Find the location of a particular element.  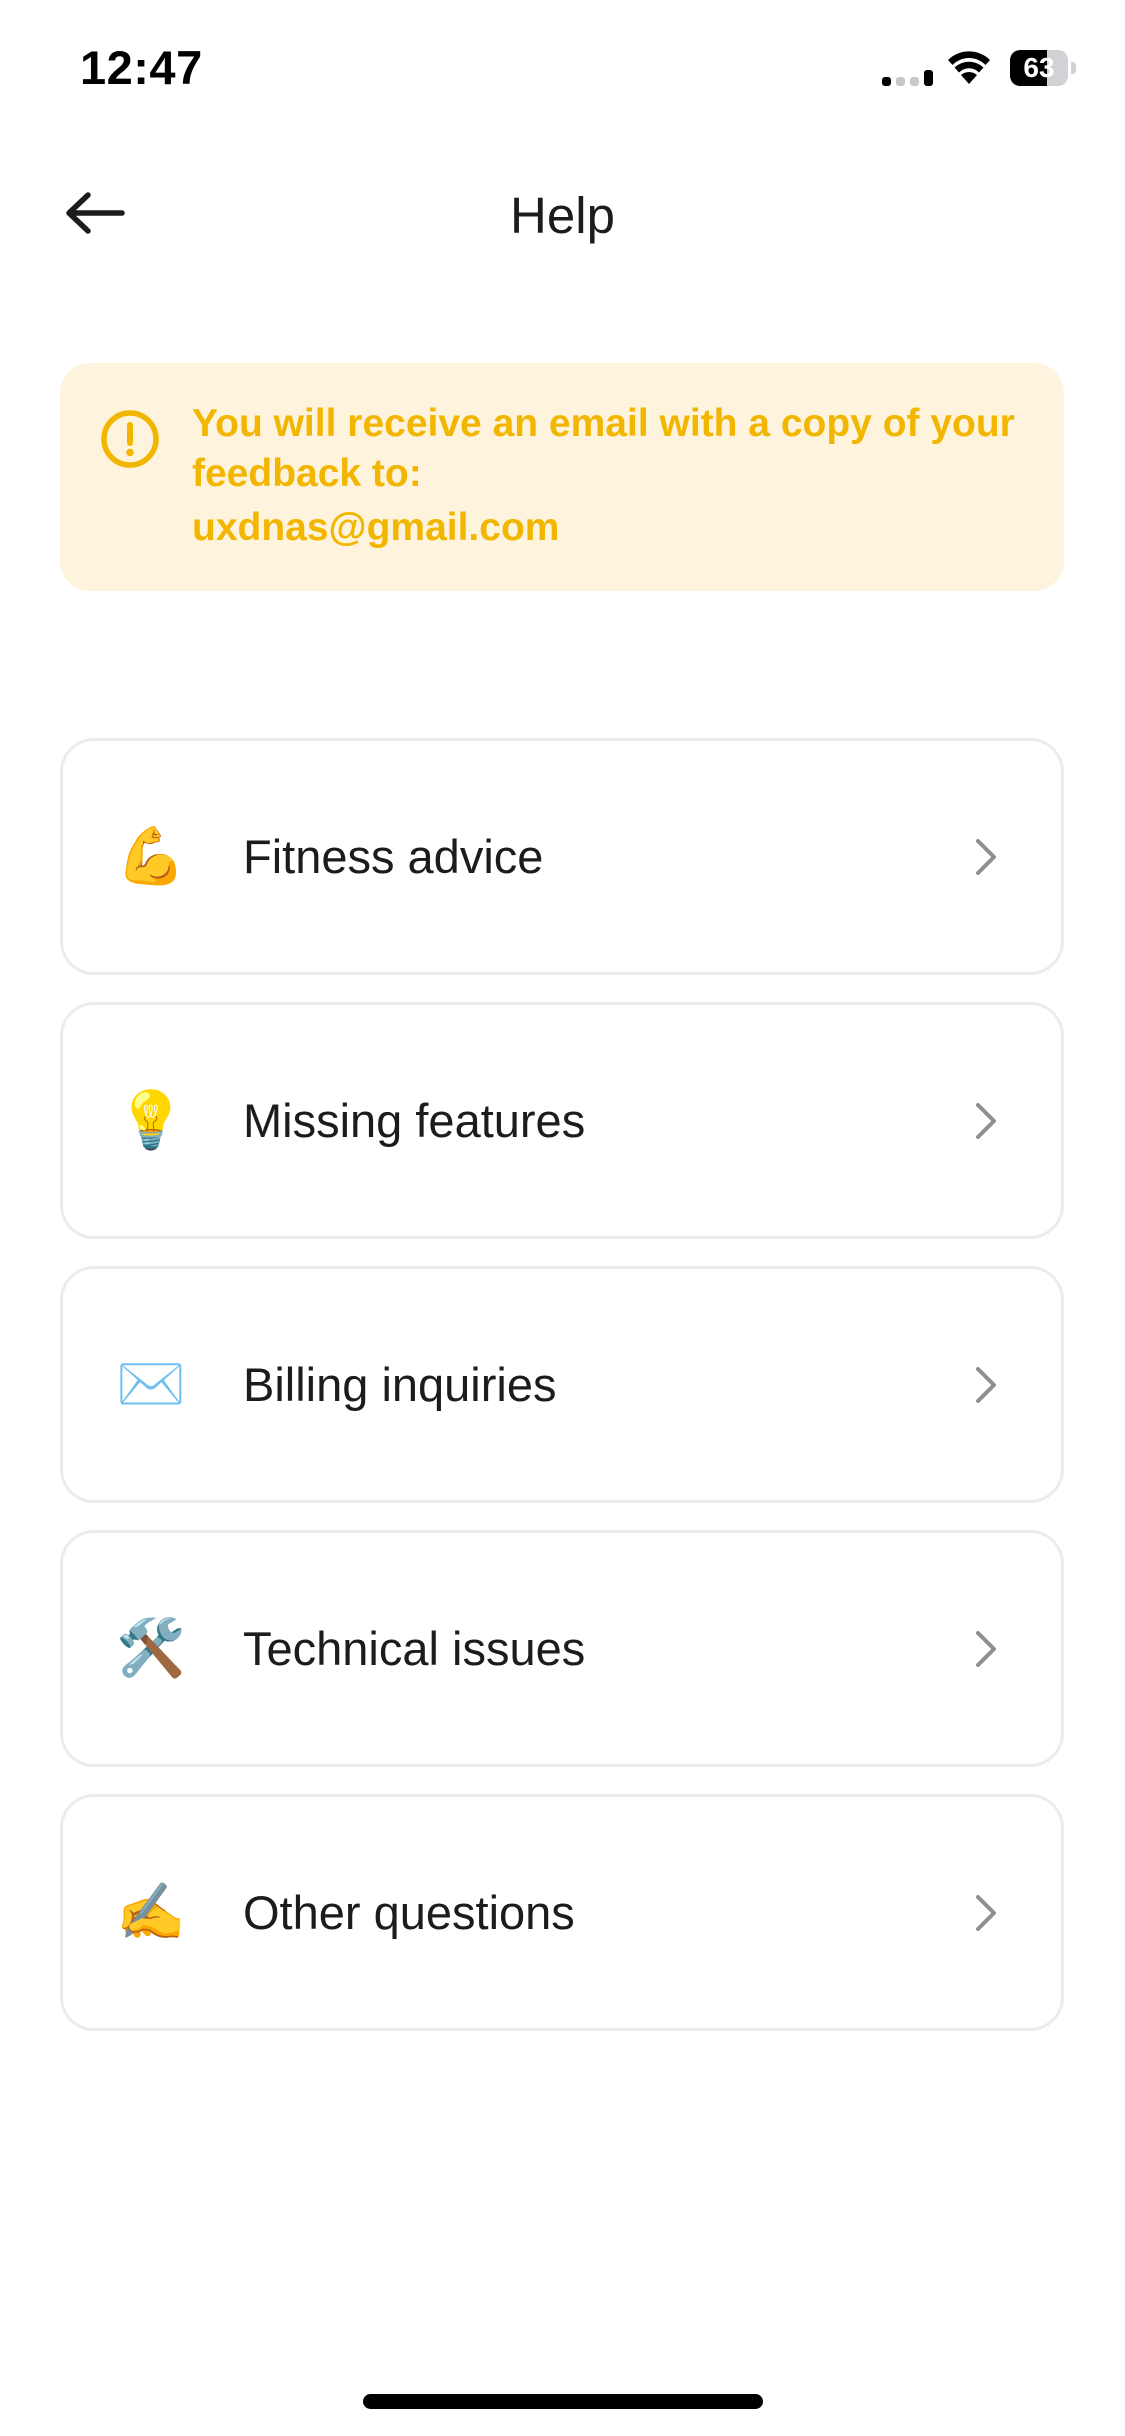

navigation-bar: Help is located at coordinates (562, 215).